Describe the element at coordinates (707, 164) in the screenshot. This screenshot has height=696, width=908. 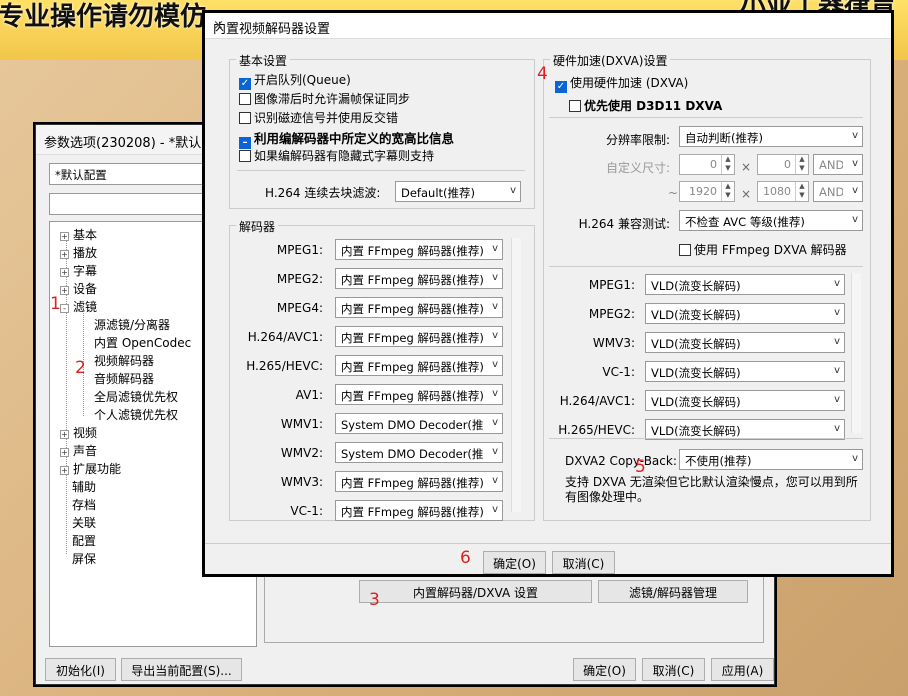
I see `min-width-spinner: 0 ▲ ▼` at that location.